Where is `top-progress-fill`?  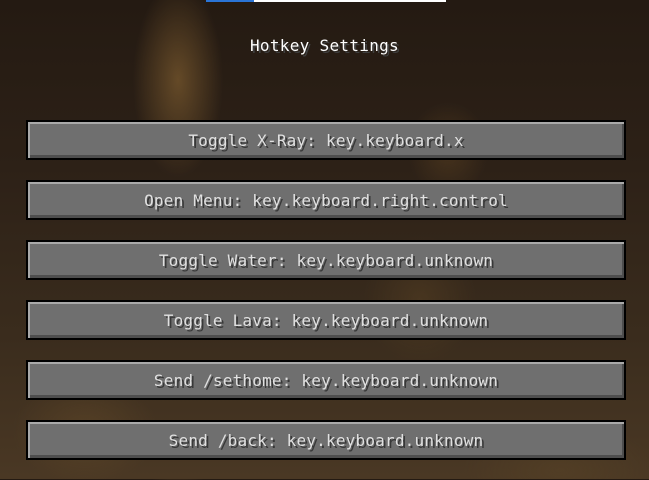
top-progress-fill is located at coordinates (230, 1).